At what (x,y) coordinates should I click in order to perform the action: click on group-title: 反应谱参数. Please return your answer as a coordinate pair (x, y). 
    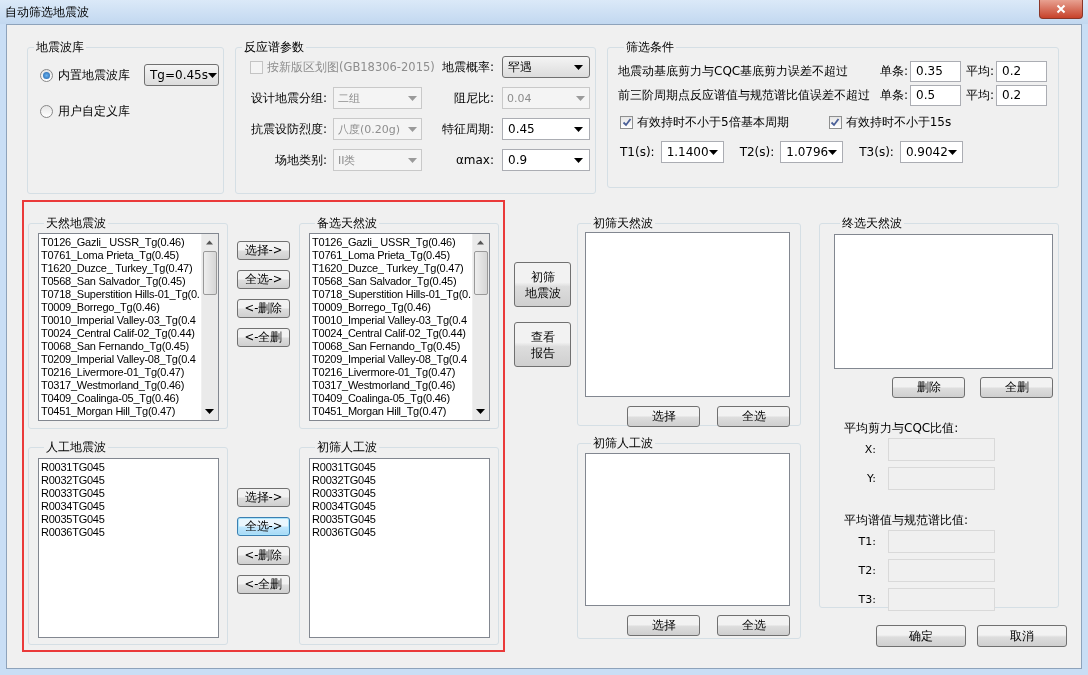
    Looking at the image, I should click on (274, 47).